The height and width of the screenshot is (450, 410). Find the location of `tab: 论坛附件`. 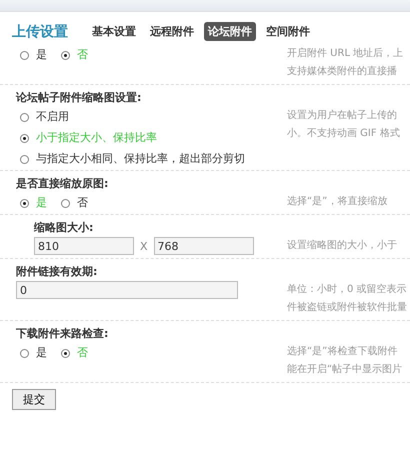

tab: 论坛附件 is located at coordinates (230, 31).